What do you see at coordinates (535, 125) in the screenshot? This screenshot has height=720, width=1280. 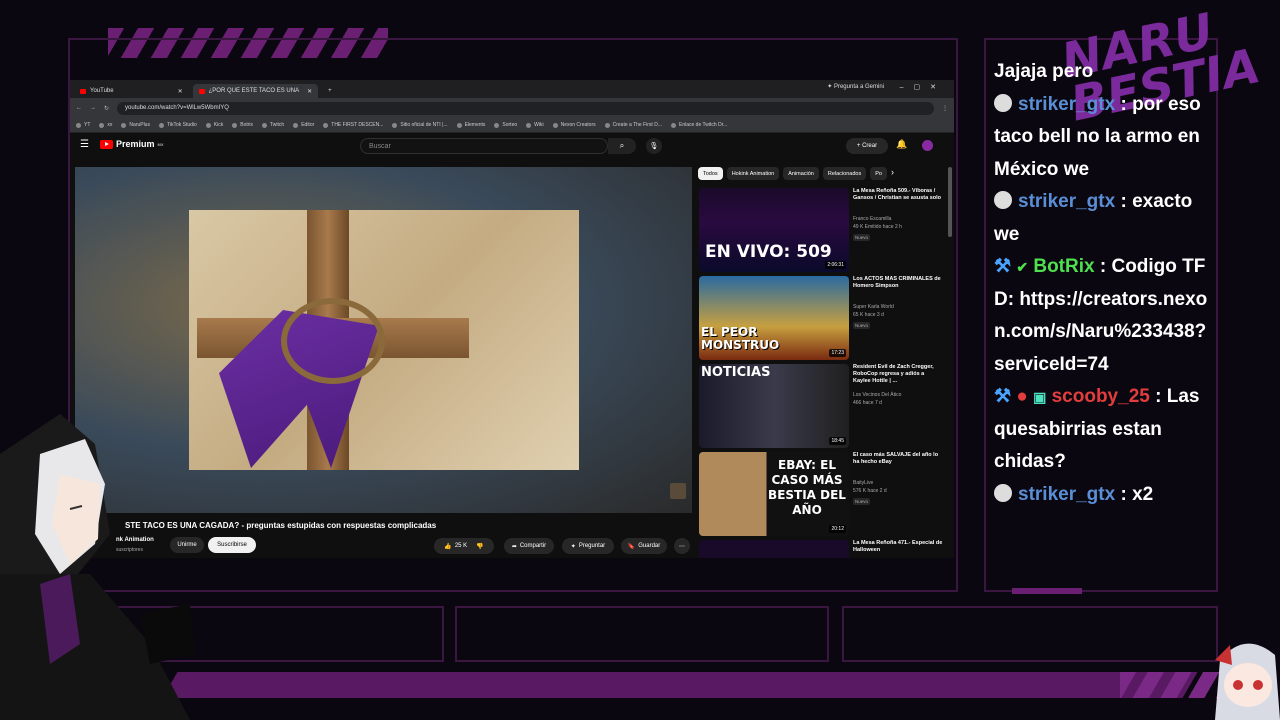 I see `bookmark-item: Wiki` at bounding box center [535, 125].